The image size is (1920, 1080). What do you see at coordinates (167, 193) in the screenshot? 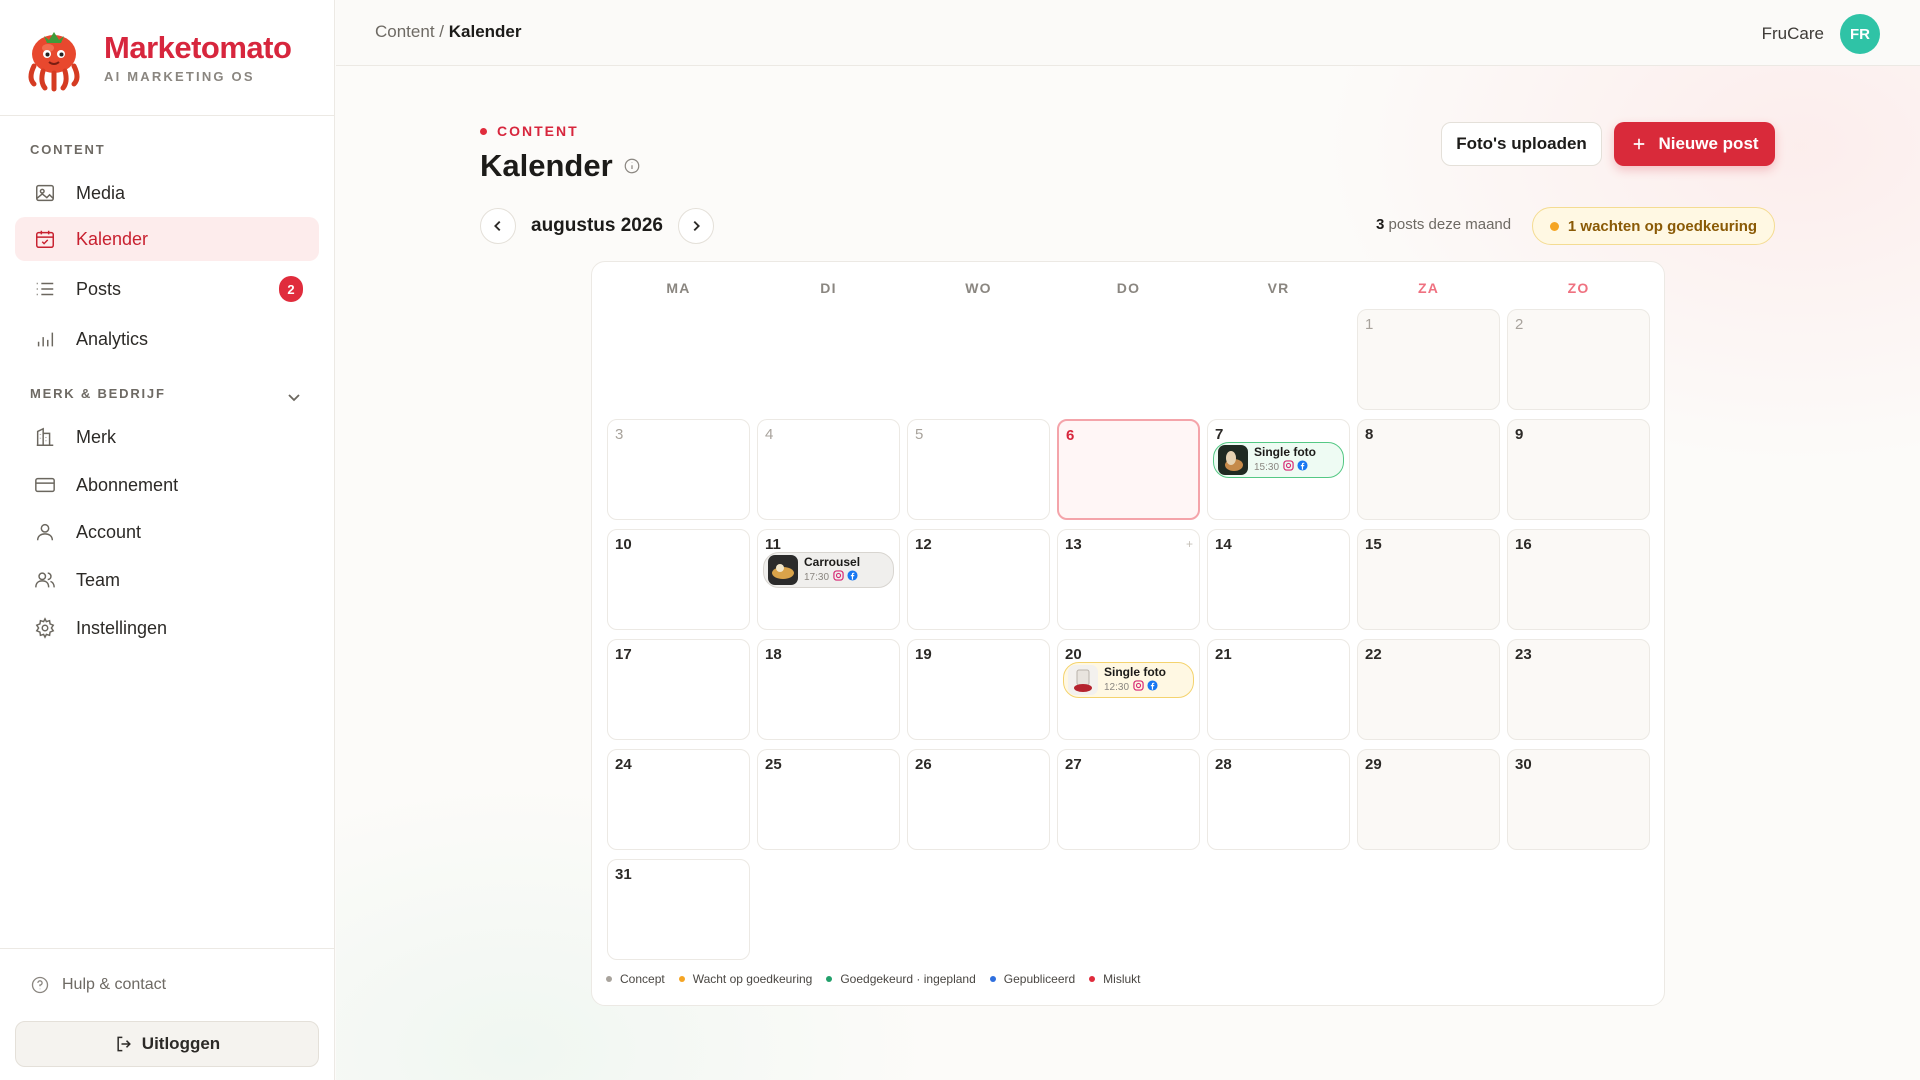
I see `sidebar-item-media: Media` at bounding box center [167, 193].